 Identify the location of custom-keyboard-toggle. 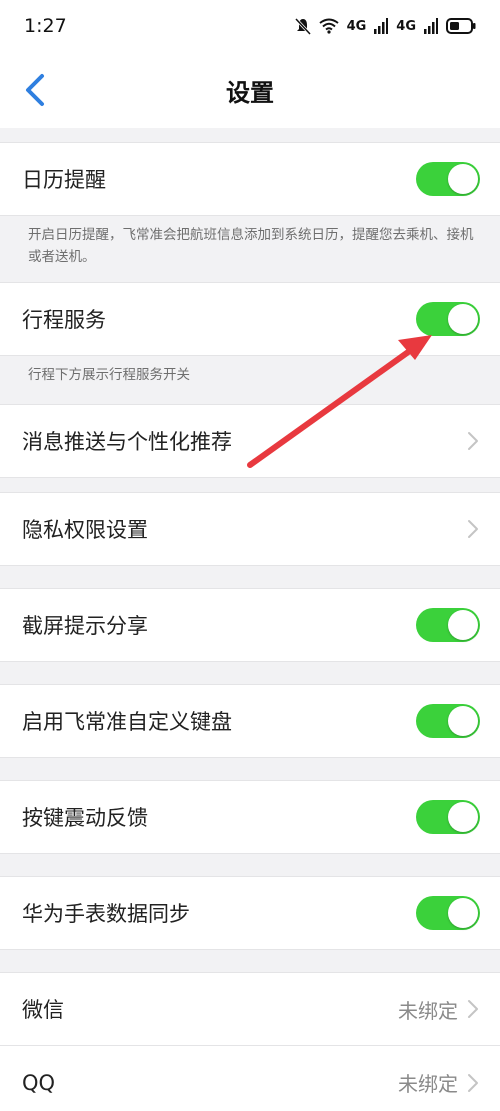
(448, 721).